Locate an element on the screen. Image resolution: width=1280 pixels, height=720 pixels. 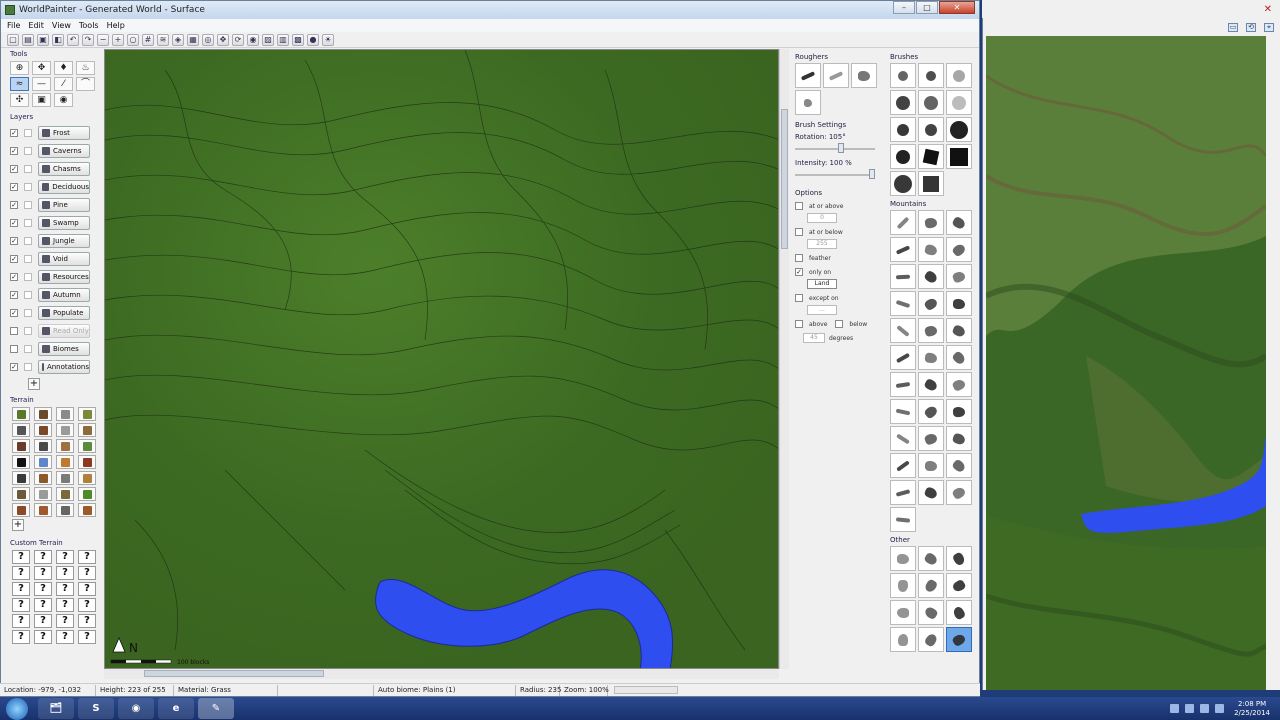
custom-terrain-slot-1: ? is located at coordinates (21, 557).